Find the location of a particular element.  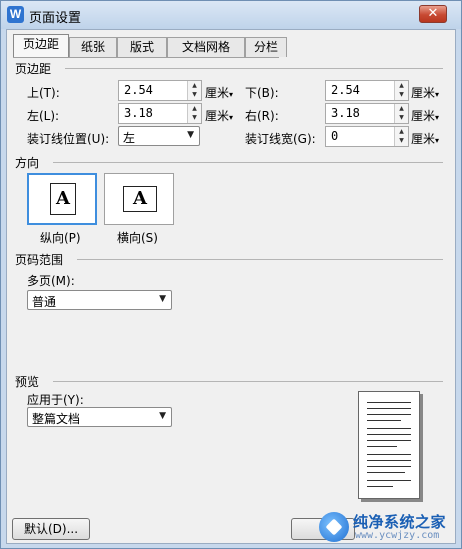

portrait-option: A is located at coordinates (62, 199).